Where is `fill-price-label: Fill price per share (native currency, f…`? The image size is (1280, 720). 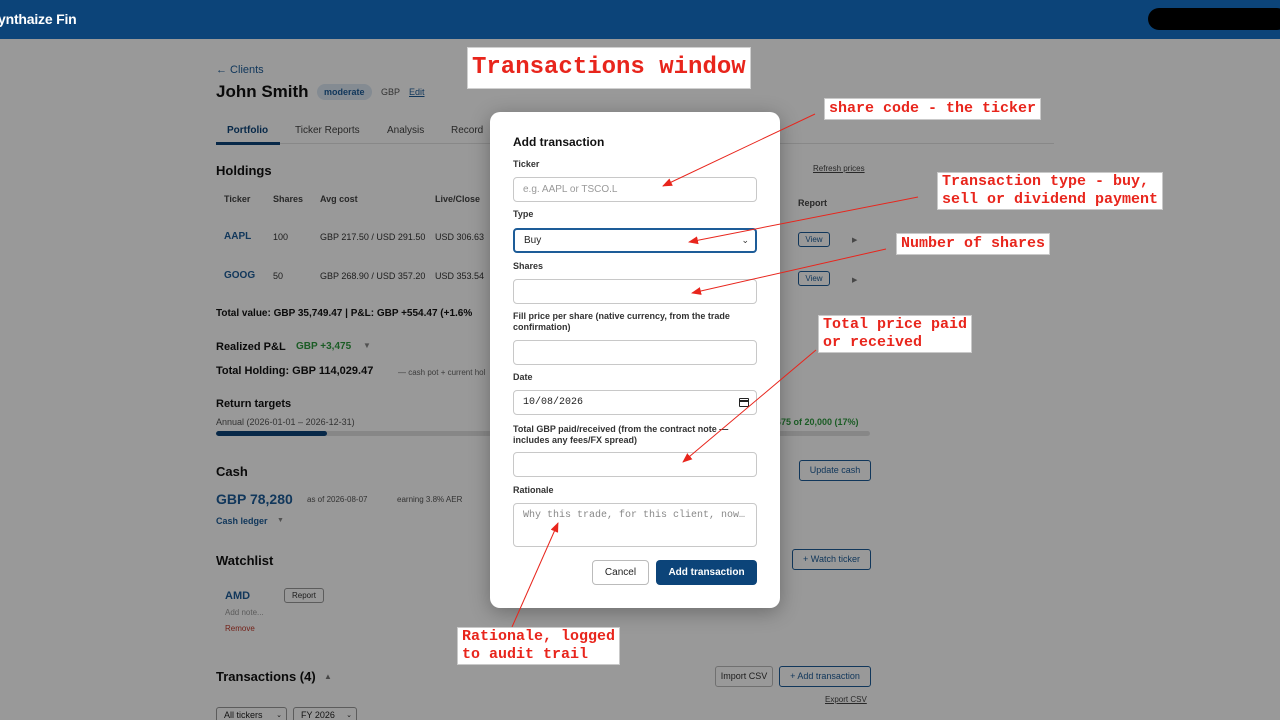
fill-price-label: Fill price per share (native currency, f… is located at coordinates (621, 321).